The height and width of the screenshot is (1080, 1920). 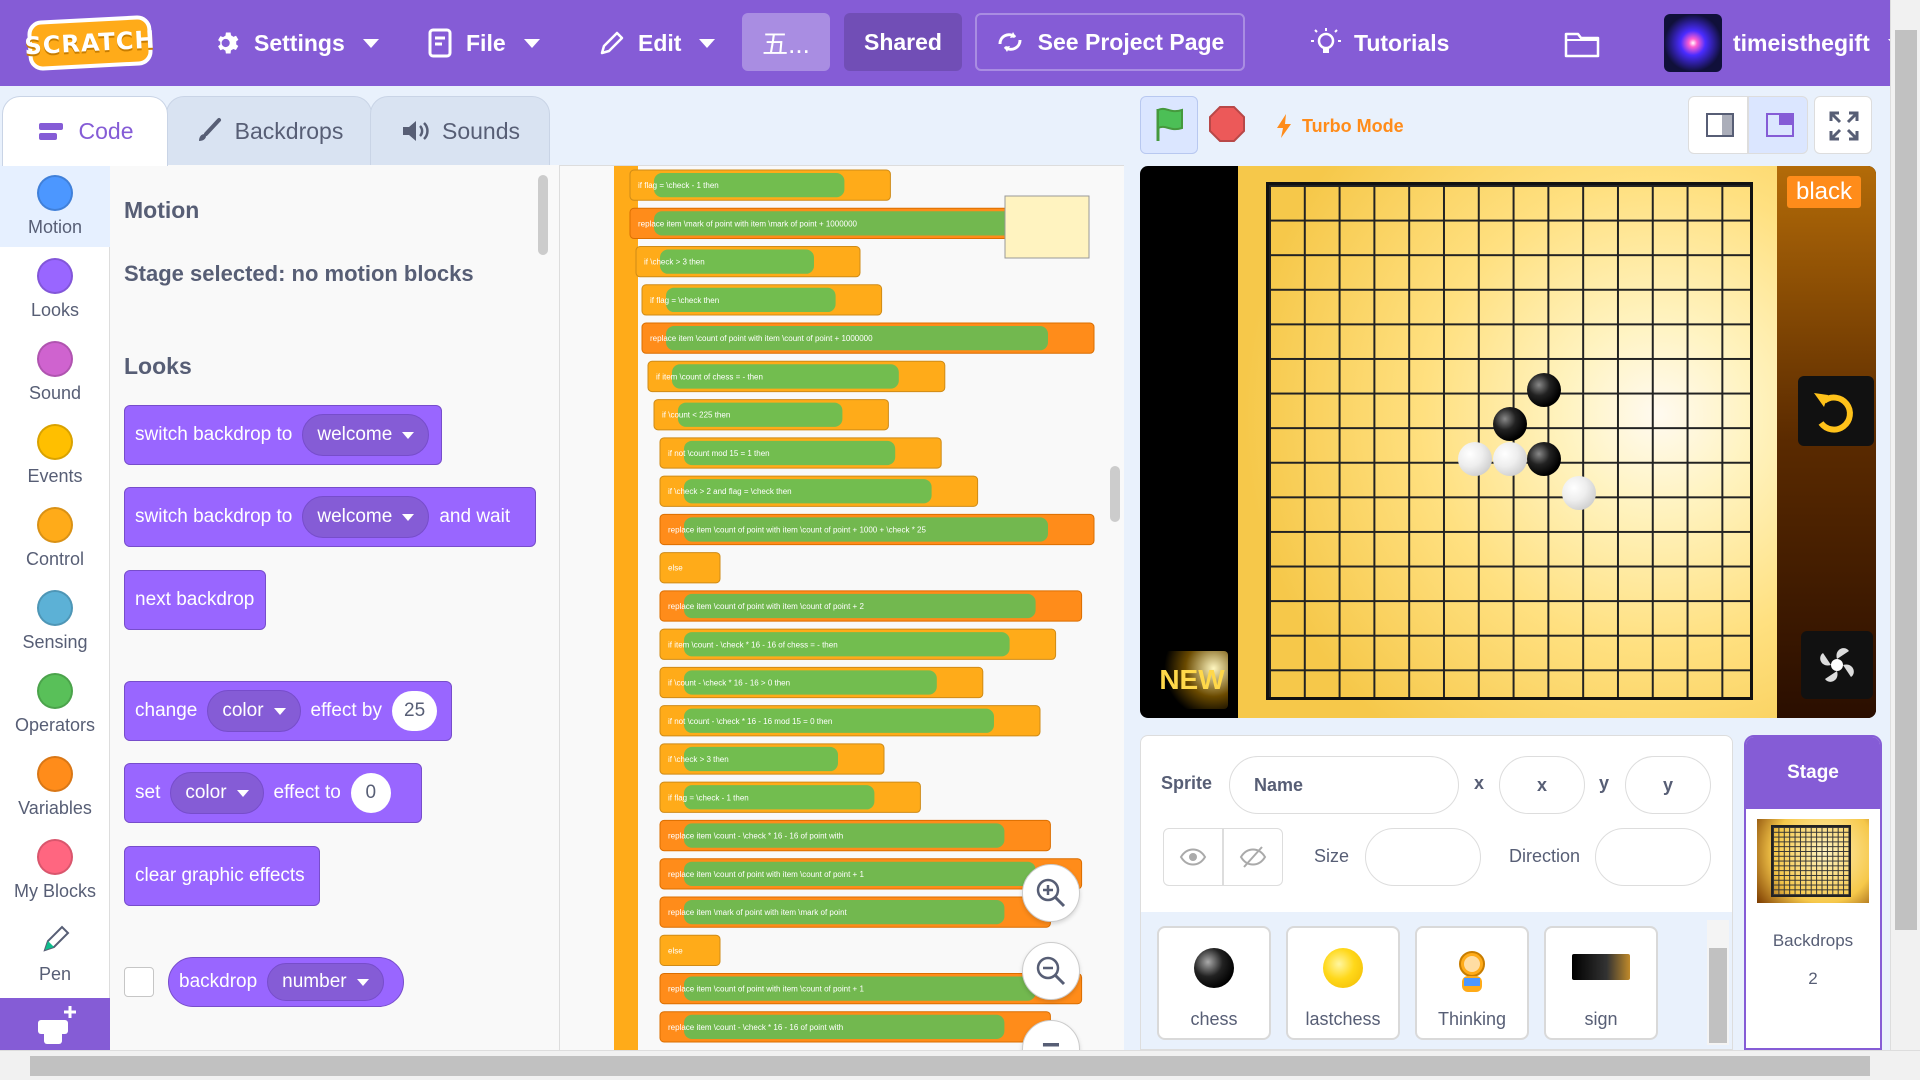 What do you see at coordinates (195, 600) in the screenshot?
I see `next-backdrop-block: next backdrop` at bounding box center [195, 600].